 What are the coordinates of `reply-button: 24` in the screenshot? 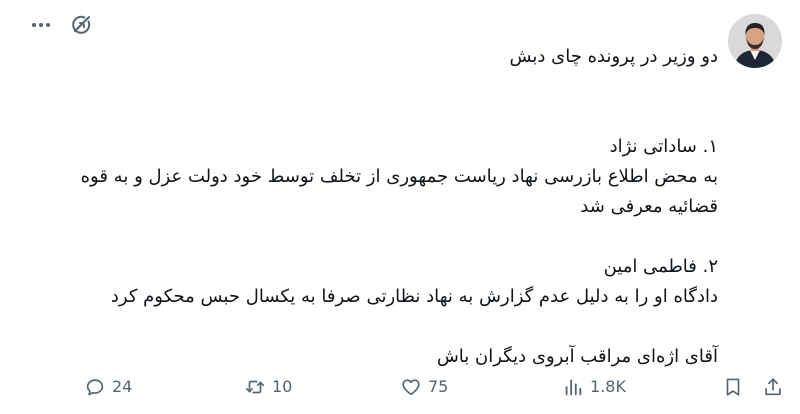 It's located at (108, 387).